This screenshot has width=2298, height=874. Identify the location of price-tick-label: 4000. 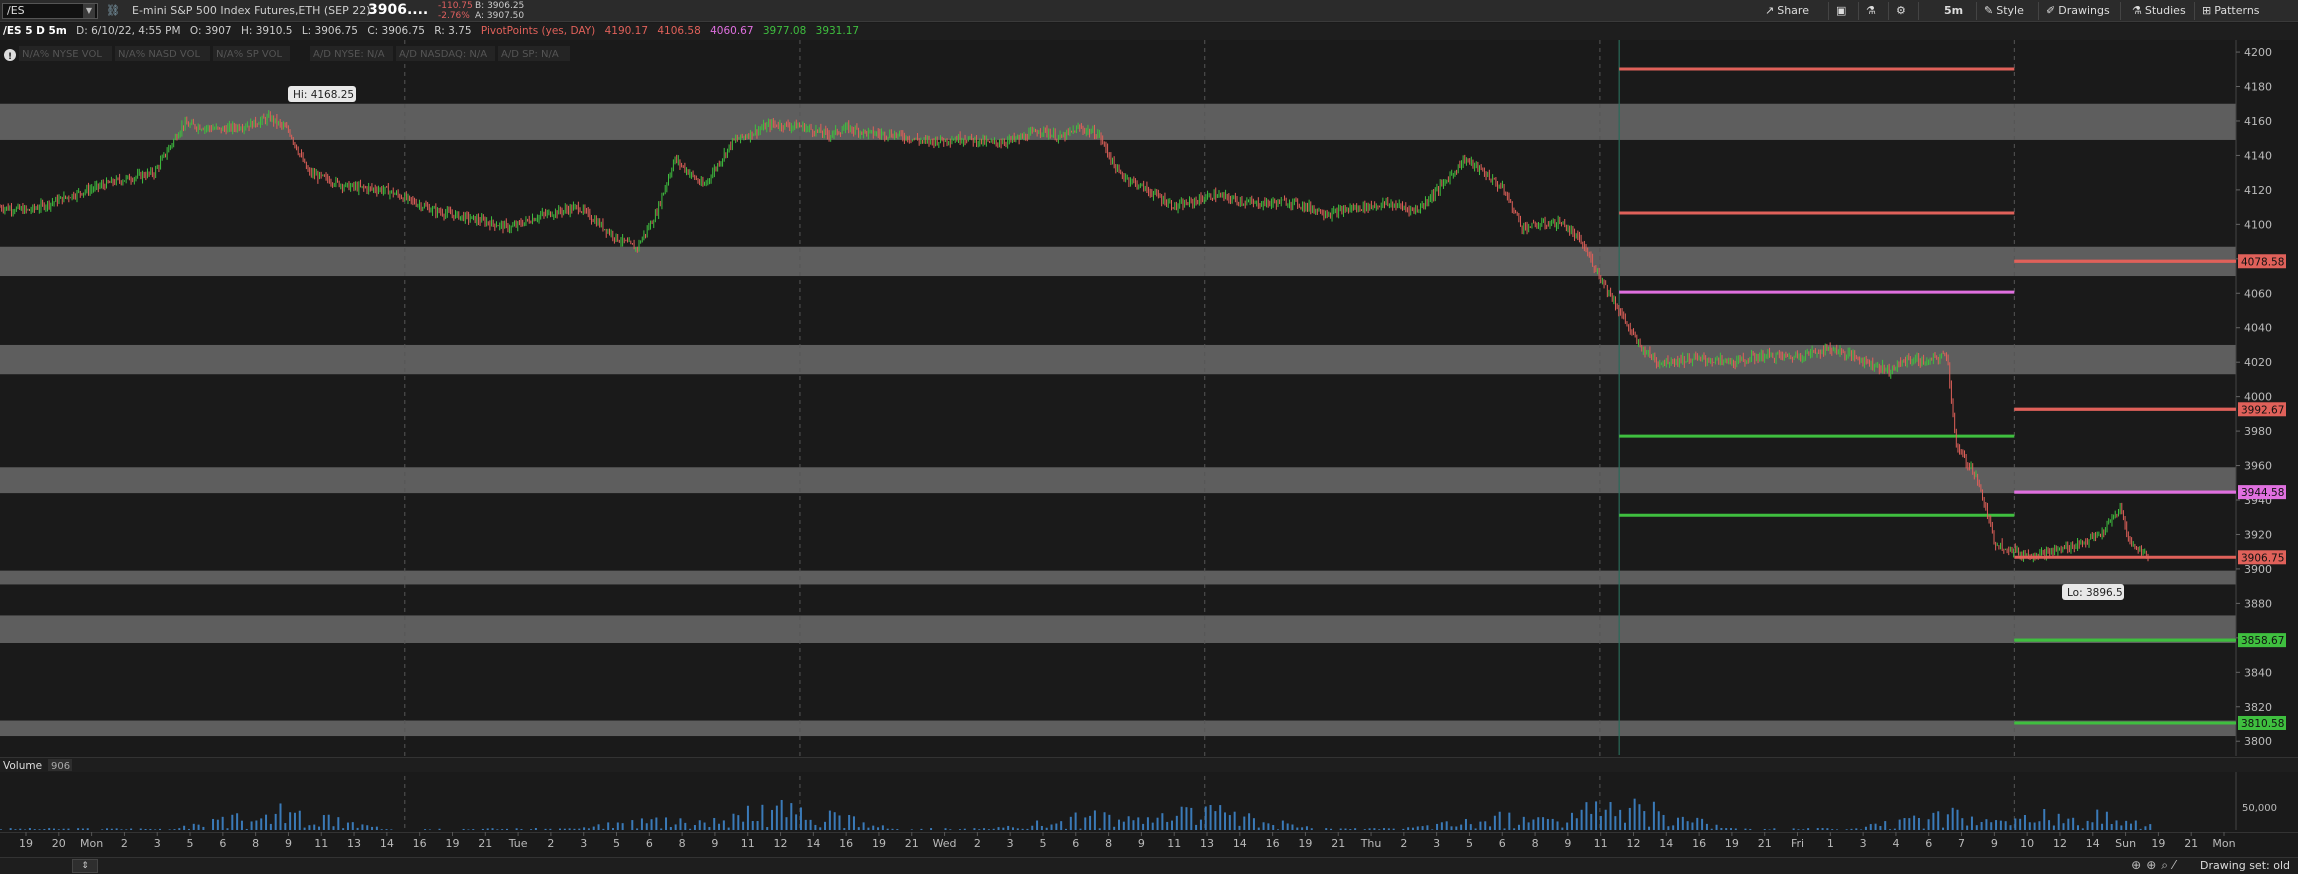
(2258, 397).